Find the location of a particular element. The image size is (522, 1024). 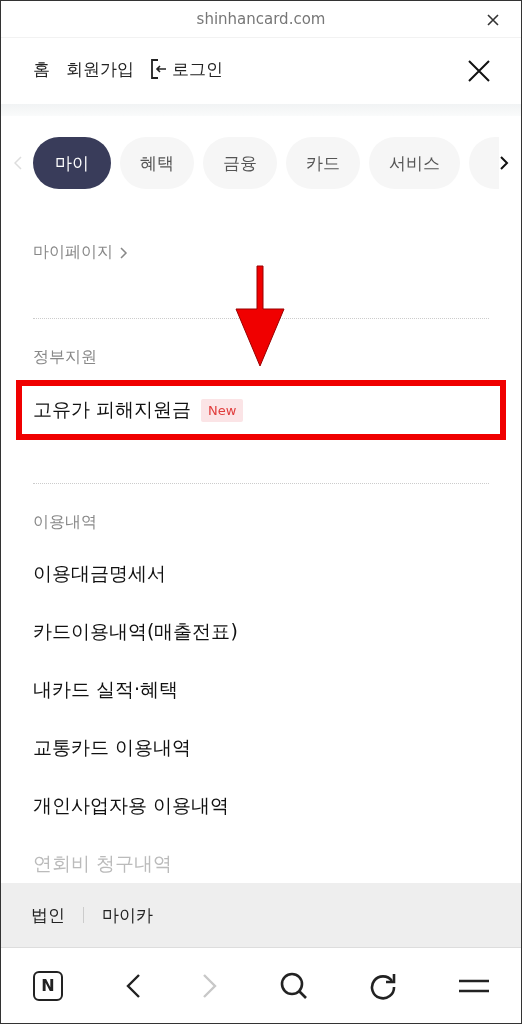

browser-logo-button: N is located at coordinates (48, 985).